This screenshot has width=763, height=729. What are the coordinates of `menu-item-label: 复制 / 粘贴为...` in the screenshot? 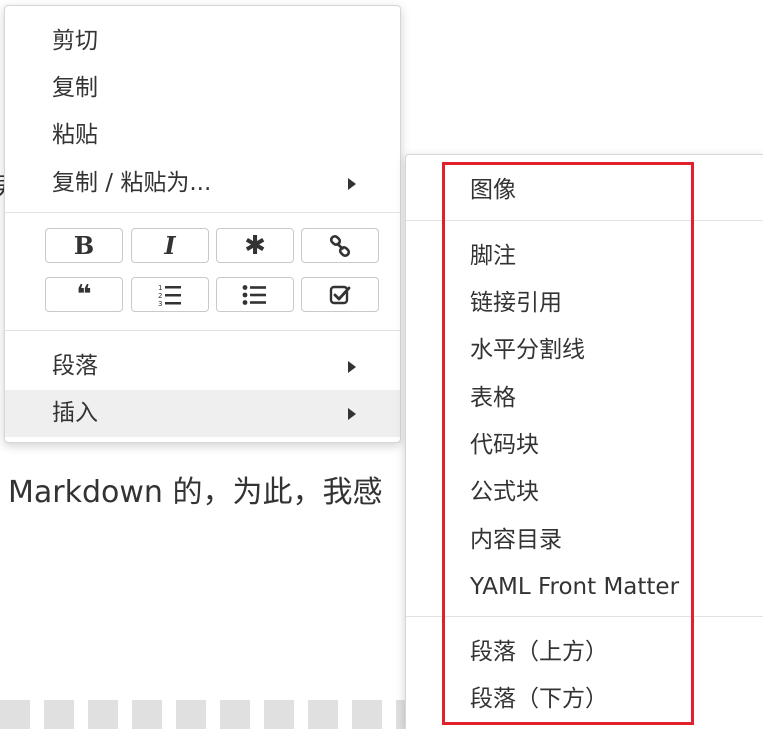 It's located at (132, 183).